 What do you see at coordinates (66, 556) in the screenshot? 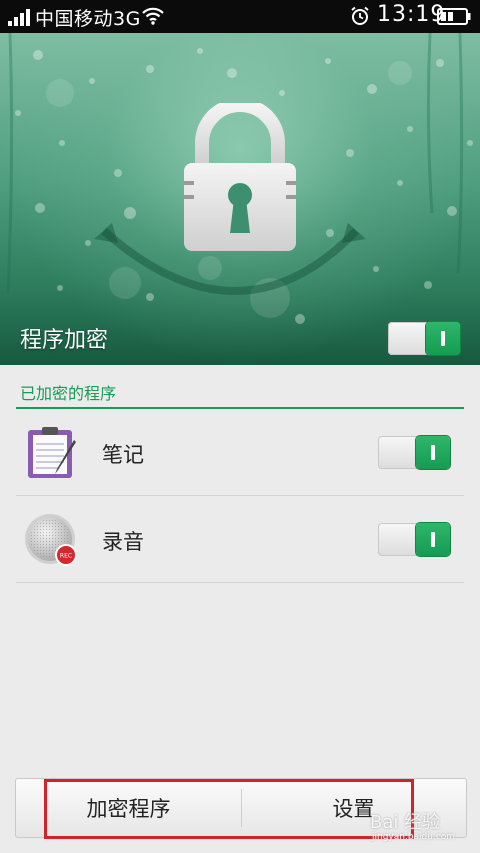
I see `svg-text: REC` at bounding box center [66, 556].